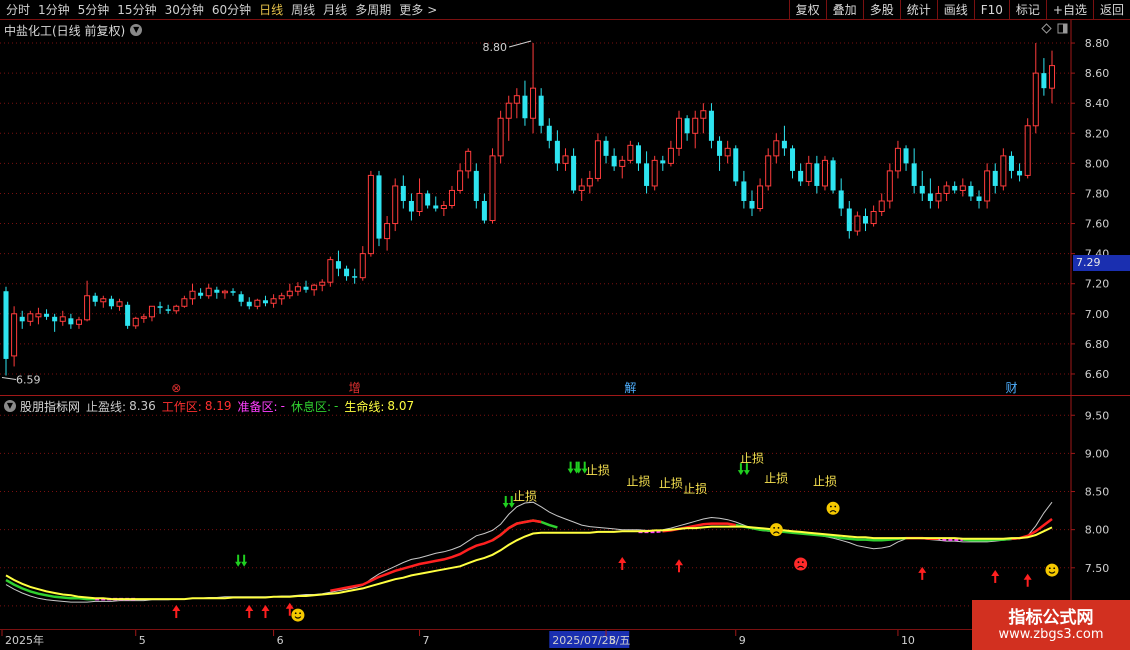  I want to click on period-tab-8: 月线, so click(335, 10).